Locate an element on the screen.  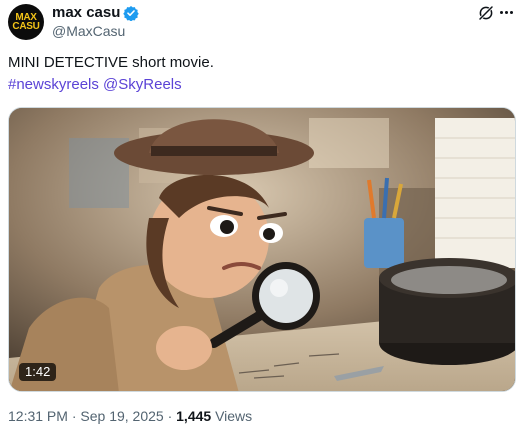
hashtag-link: #newskyreels is located at coordinates (53, 84).